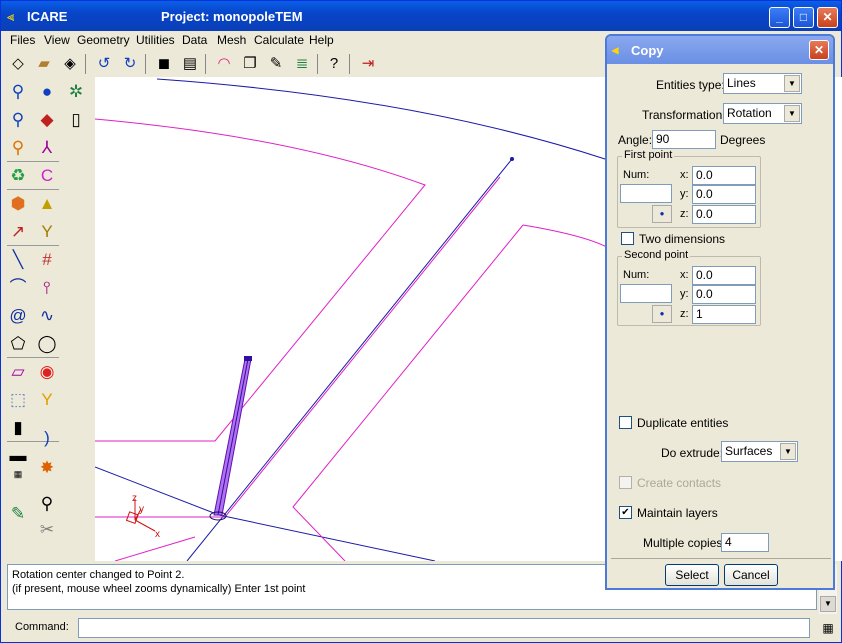 This screenshot has width=842, height=643. Describe the element at coordinates (827, 17) in the screenshot. I see `close-button: ✕` at that location.